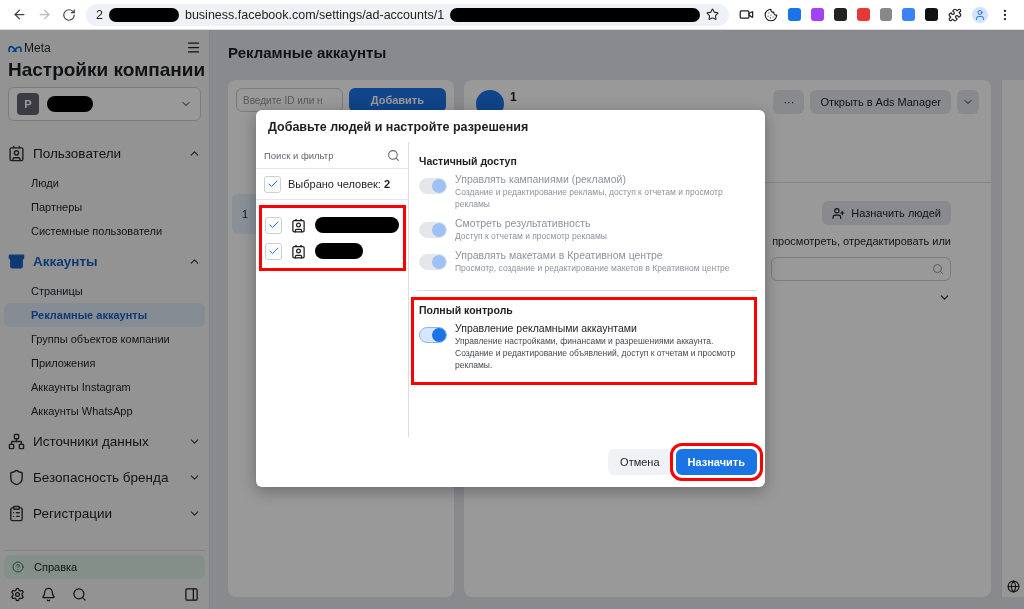 The width and height of the screenshot is (1024, 609). What do you see at coordinates (339, 184) in the screenshot?
I see `selected-count: Выбрано человек: 2` at bounding box center [339, 184].